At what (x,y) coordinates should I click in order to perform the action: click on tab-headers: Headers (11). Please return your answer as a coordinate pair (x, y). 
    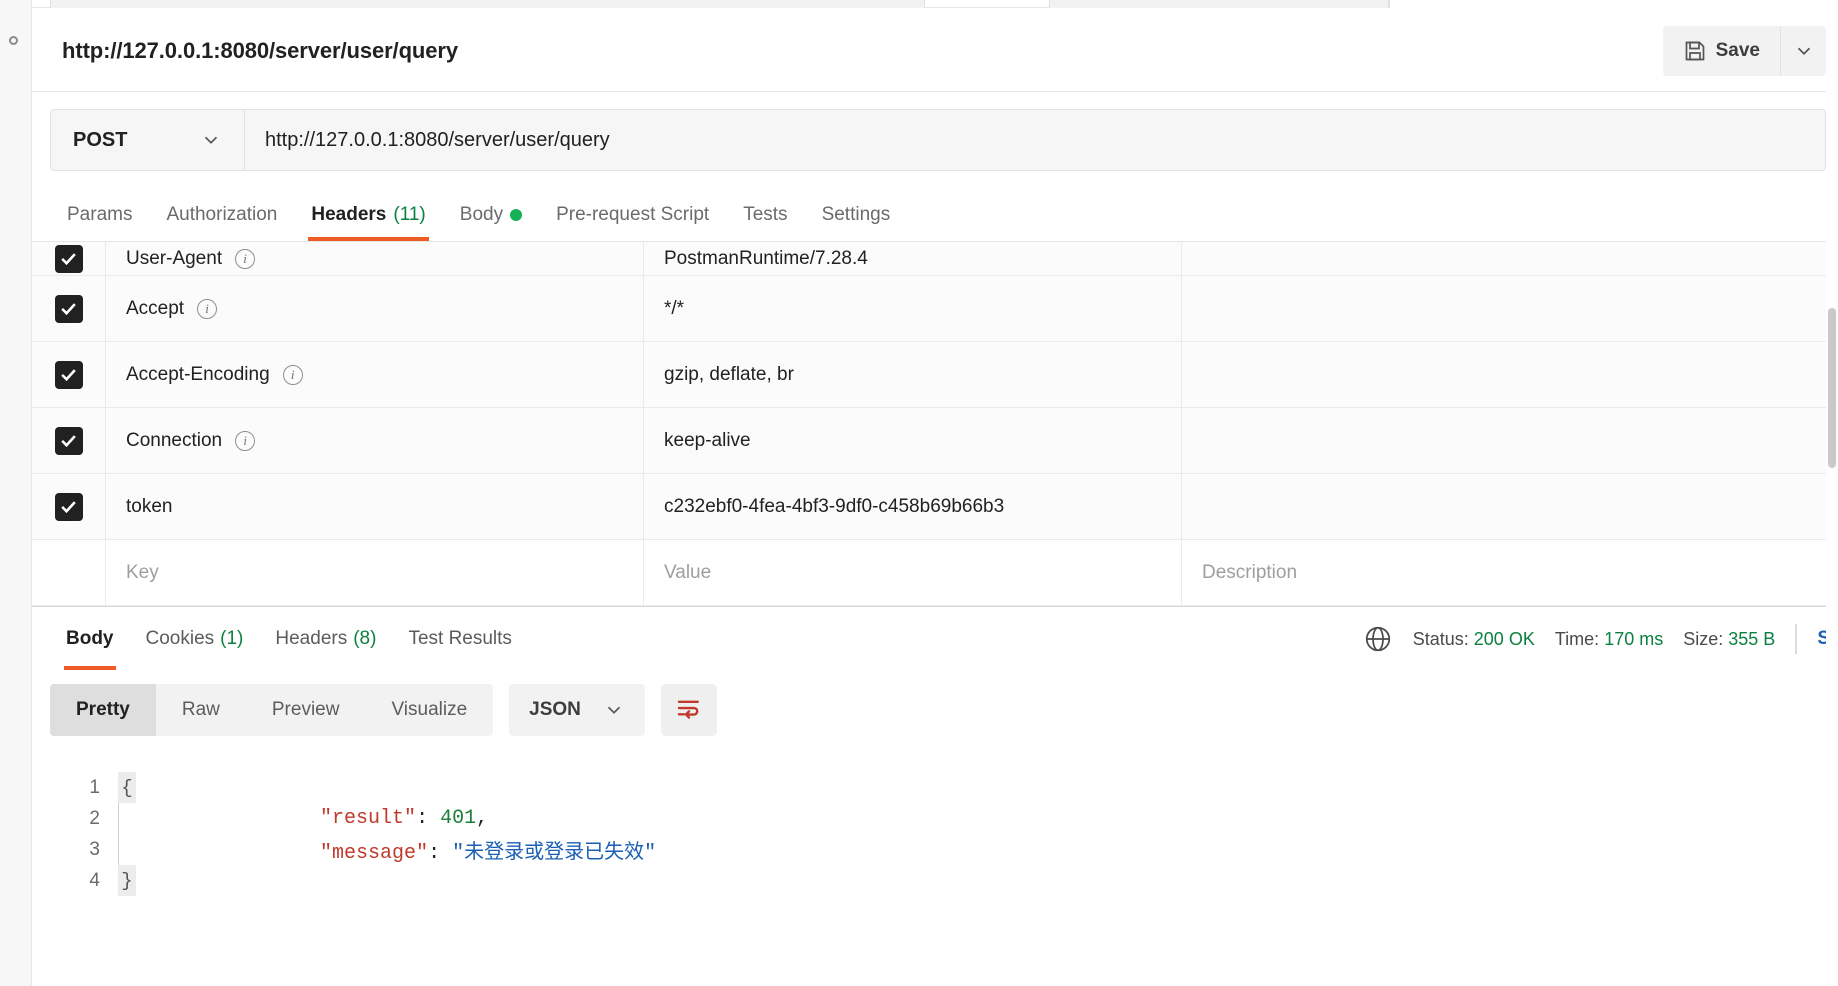
    Looking at the image, I should click on (368, 215).